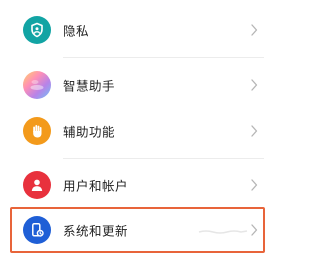  Describe the element at coordinates (76, 31) in the screenshot. I see `settings-item-label: 隐私` at that location.